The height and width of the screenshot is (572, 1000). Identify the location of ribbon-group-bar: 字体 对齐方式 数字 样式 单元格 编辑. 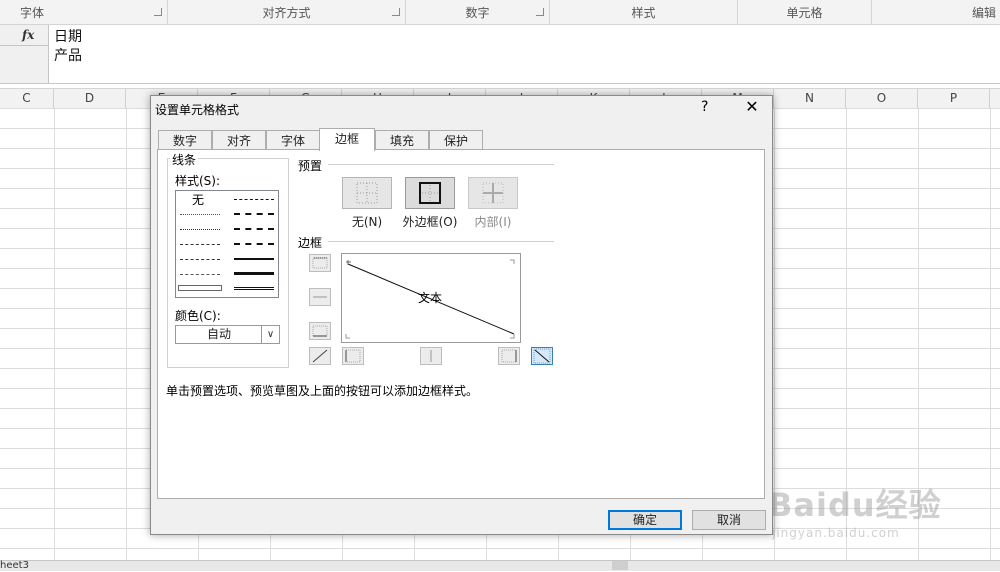
(500, 12).